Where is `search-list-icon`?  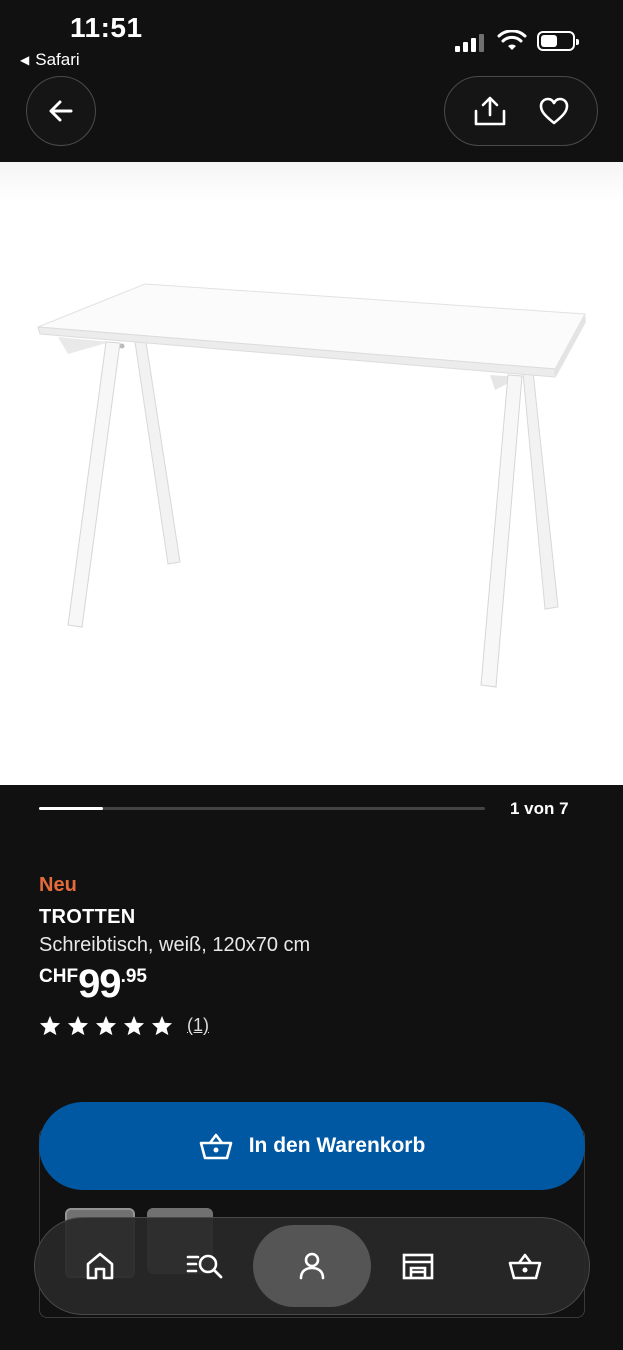
search-list-icon is located at coordinates (204, 1266).